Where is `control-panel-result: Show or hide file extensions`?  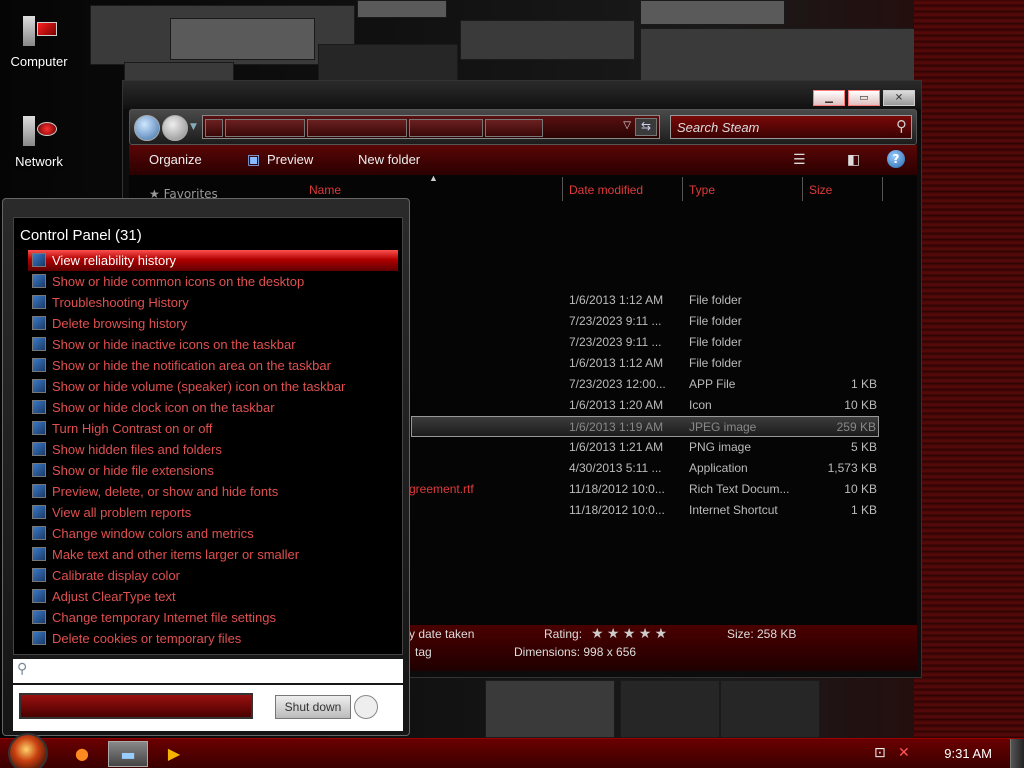
control-panel-result: Show or hide file extensions is located at coordinates (213, 470).